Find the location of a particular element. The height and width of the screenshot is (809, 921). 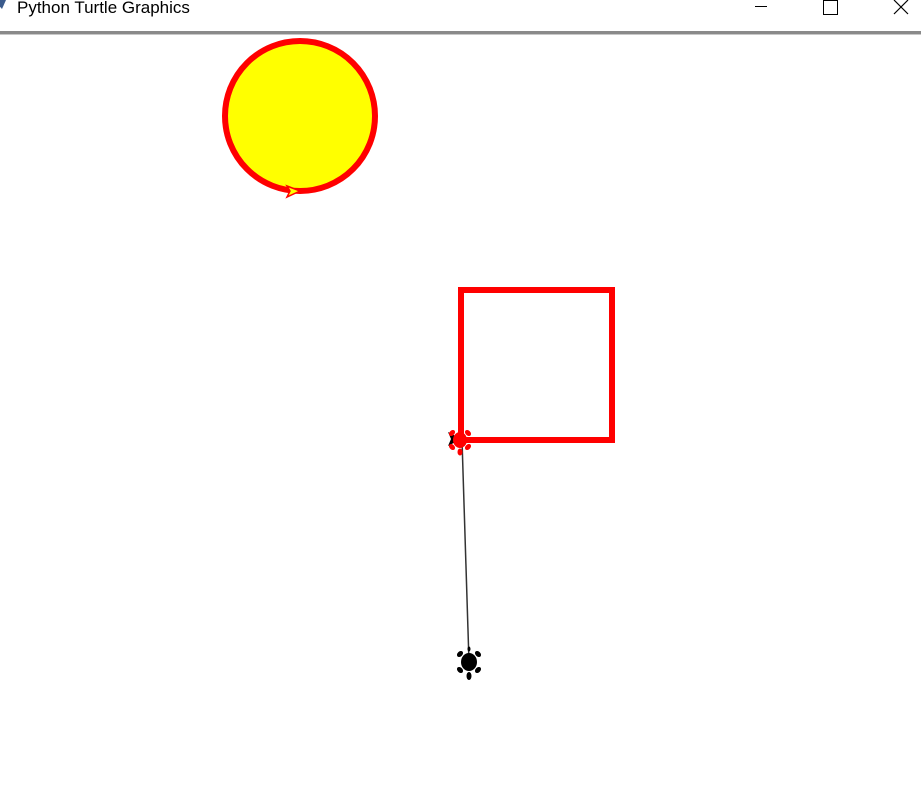

minimize-icon is located at coordinates (761, 6).